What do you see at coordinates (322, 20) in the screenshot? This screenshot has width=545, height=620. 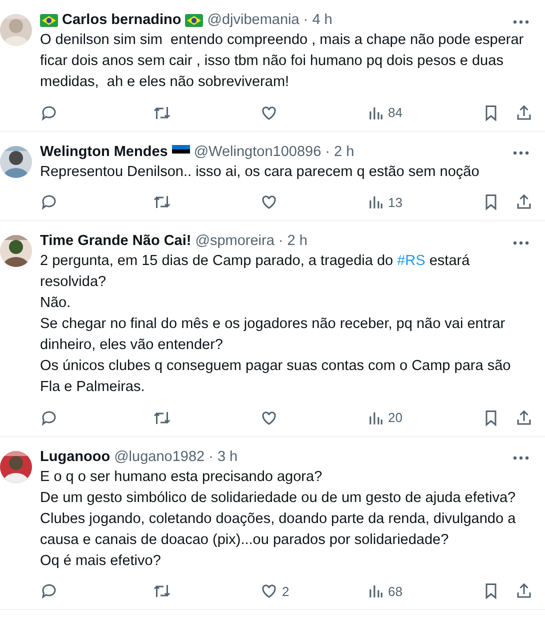 I see `post-time: 4 h` at bounding box center [322, 20].